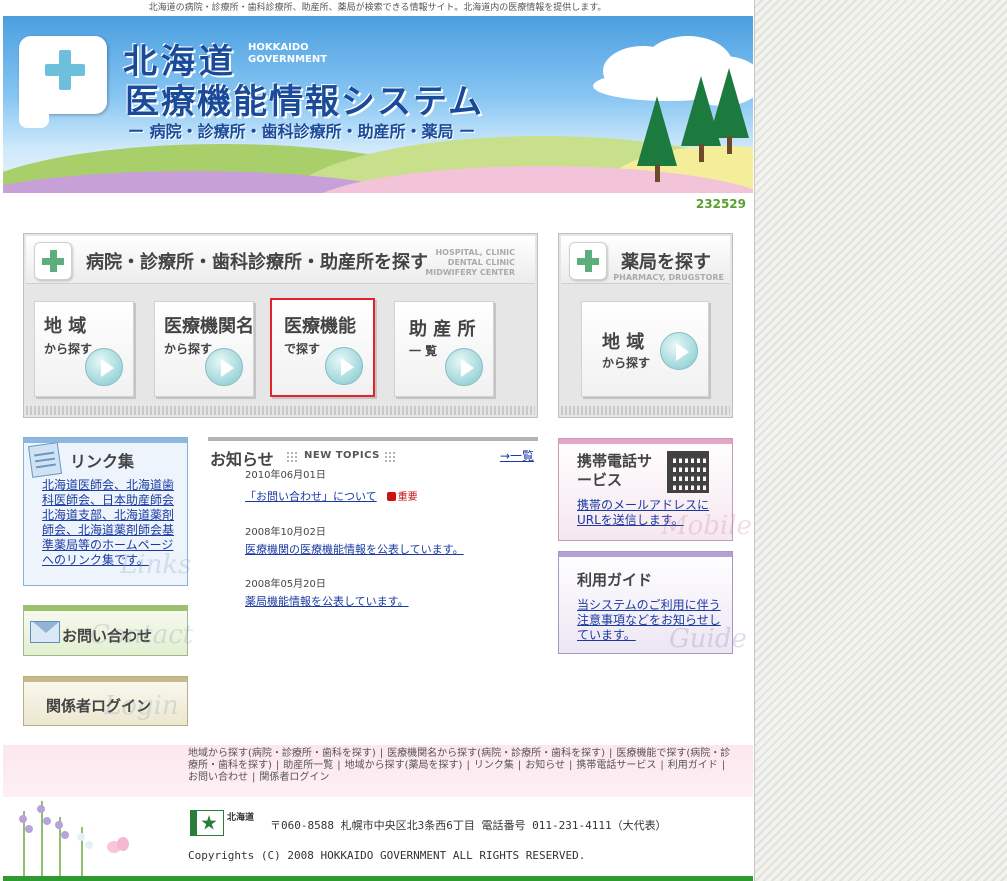 The width and height of the screenshot is (1007, 881). What do you see at coordinates (204, 349) in the screenshot?
I see `search-by-institution-name-button: 医療機関名 から探す` at bounding box center [204, 349].